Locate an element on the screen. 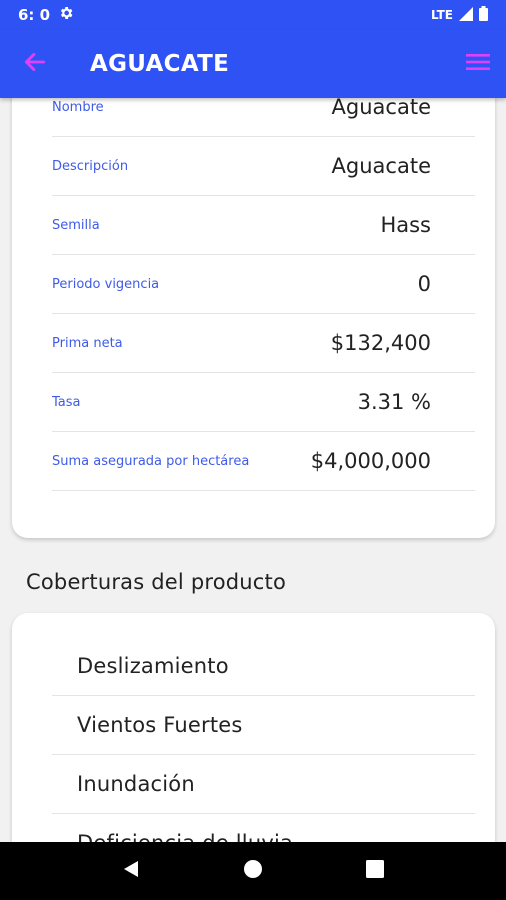  detail-value: $4,000,000 is located at coordinates (370, 461).